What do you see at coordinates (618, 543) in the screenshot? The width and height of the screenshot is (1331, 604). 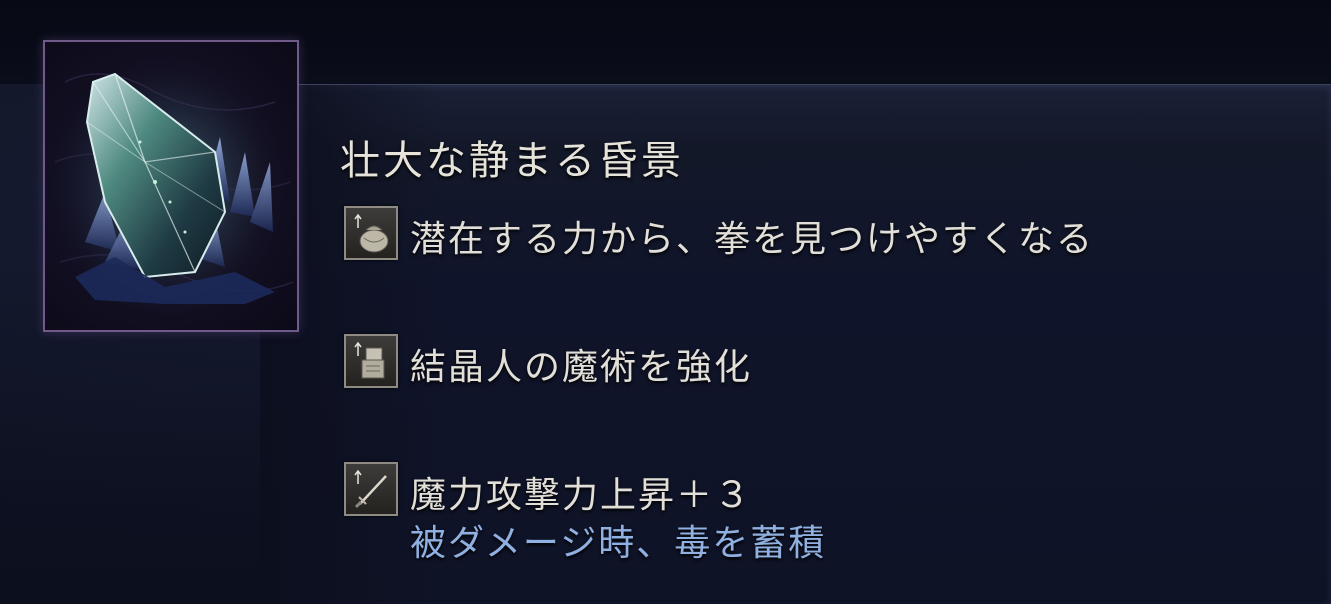 I see `effect-negative-text: 被ダメージ時、毒を蓄積` at bounding box center [618, 543].